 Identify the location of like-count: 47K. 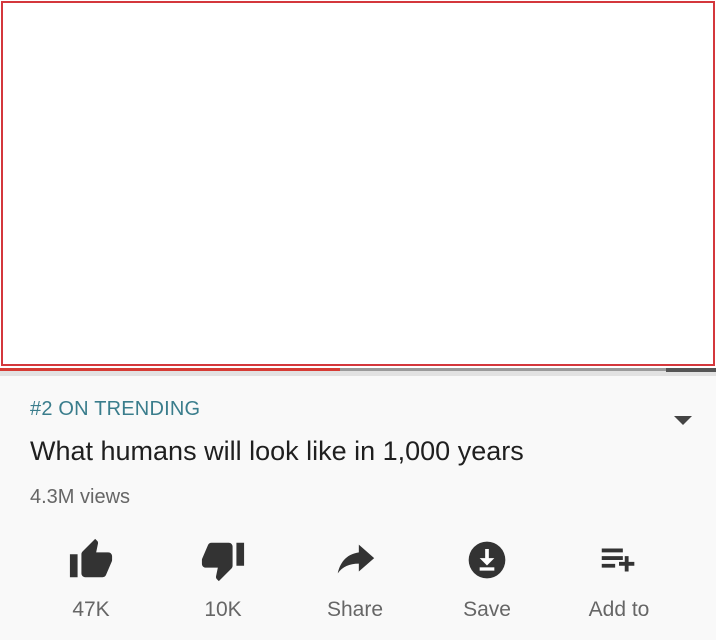
(91, 609).